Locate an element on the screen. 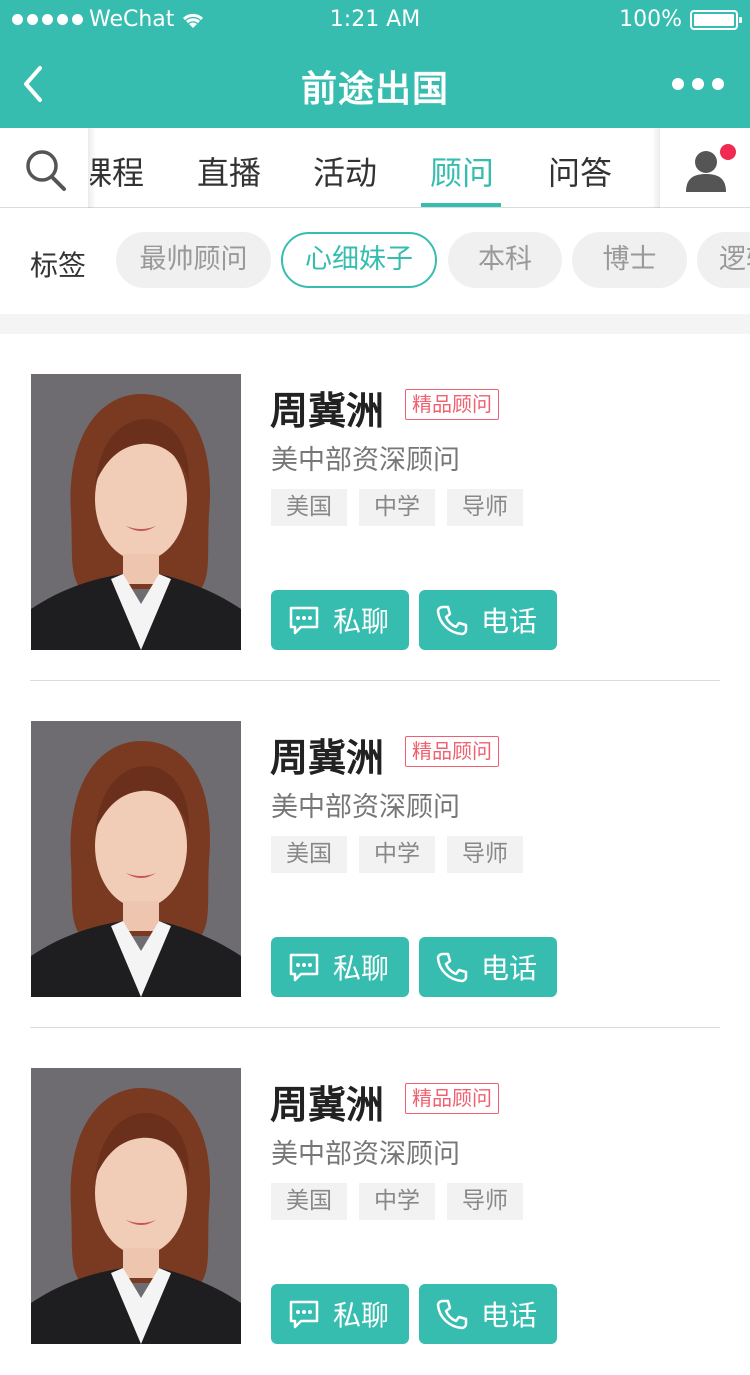  tab-qa: 问答 is located at coordinates (580, 171).